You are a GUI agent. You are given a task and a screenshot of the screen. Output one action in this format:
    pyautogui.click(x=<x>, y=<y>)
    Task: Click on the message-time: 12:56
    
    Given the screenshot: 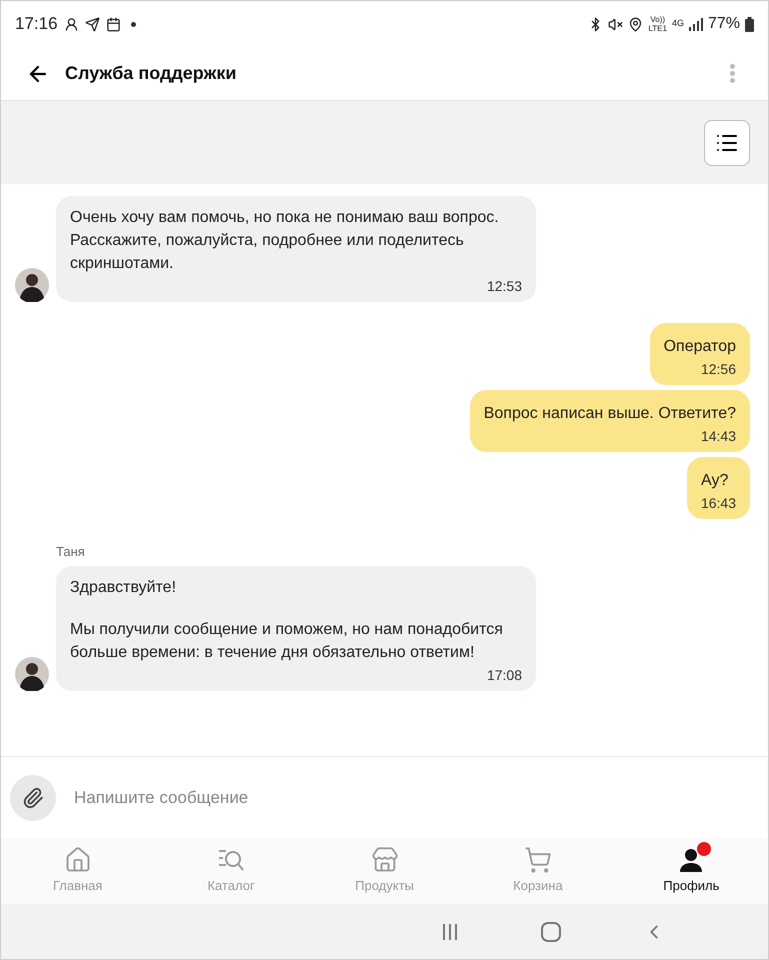 What is the action you would take?
    pyautogui.click(x=718, y=369)
    